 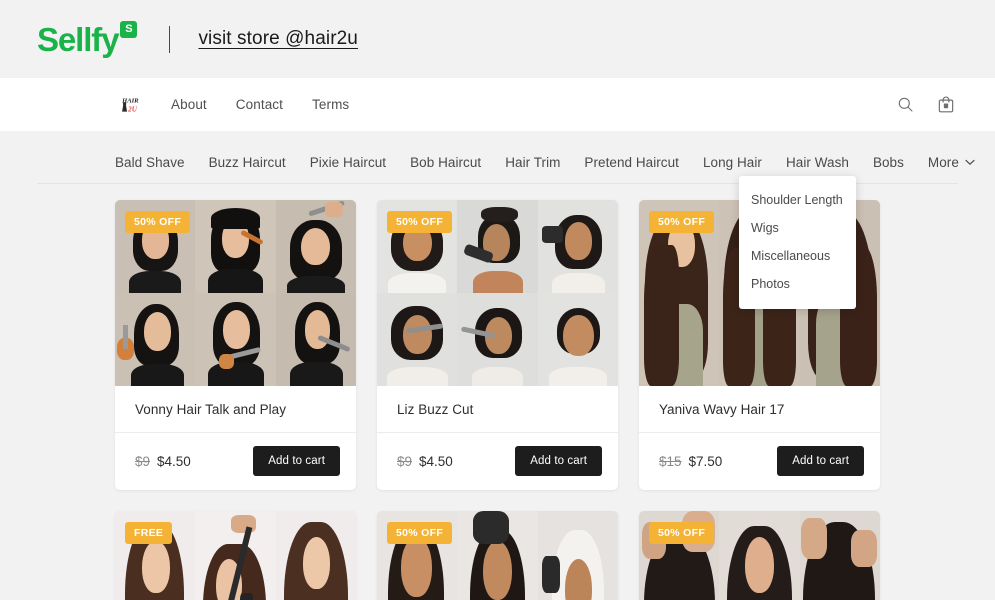 What do you see at coordinates (132, 109) in the screenshot?
I see `svg-text: 2U` at bounding box center [132, 109].